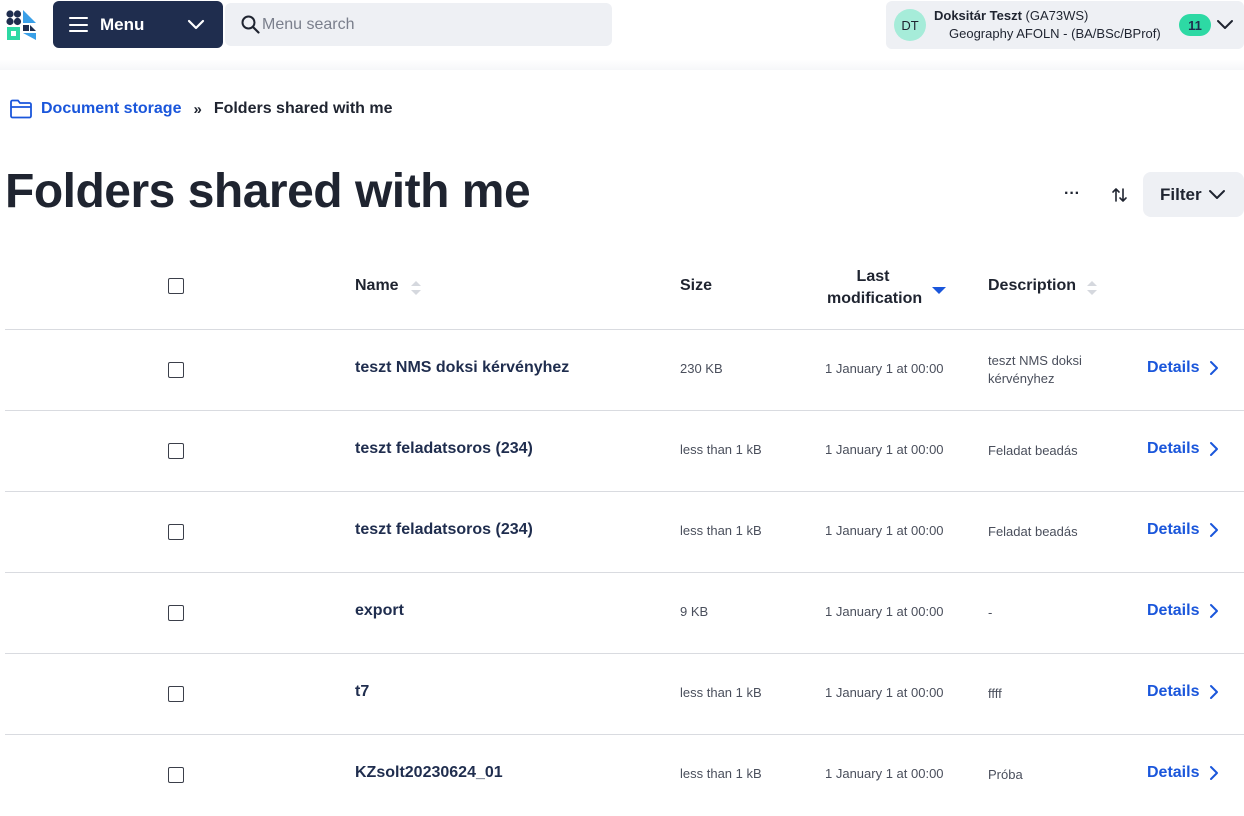 This screenshot has width=1244, height=816. I want to click on menu-label: Menu, so click(122, 24).